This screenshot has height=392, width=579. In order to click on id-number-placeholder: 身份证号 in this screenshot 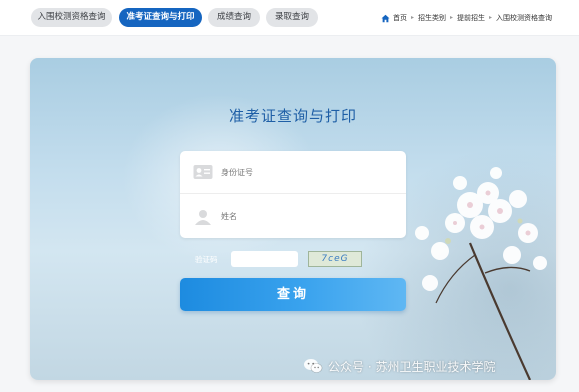, I will do `click(237, 172)`.